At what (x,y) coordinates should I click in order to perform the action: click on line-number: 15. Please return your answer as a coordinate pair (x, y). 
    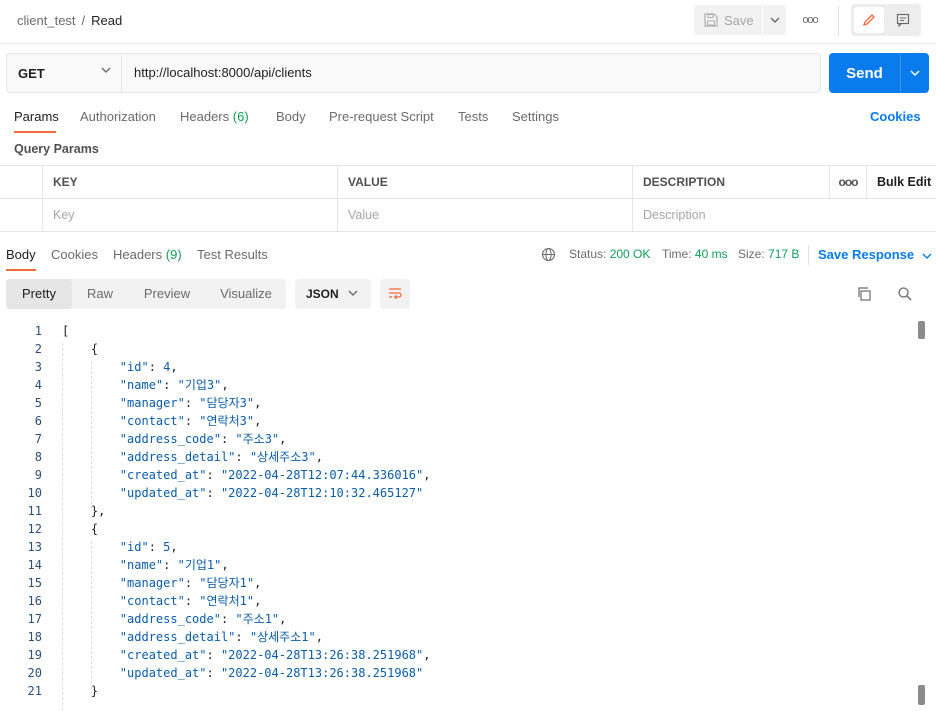
    Looking at the image, I should click on (34, 583).